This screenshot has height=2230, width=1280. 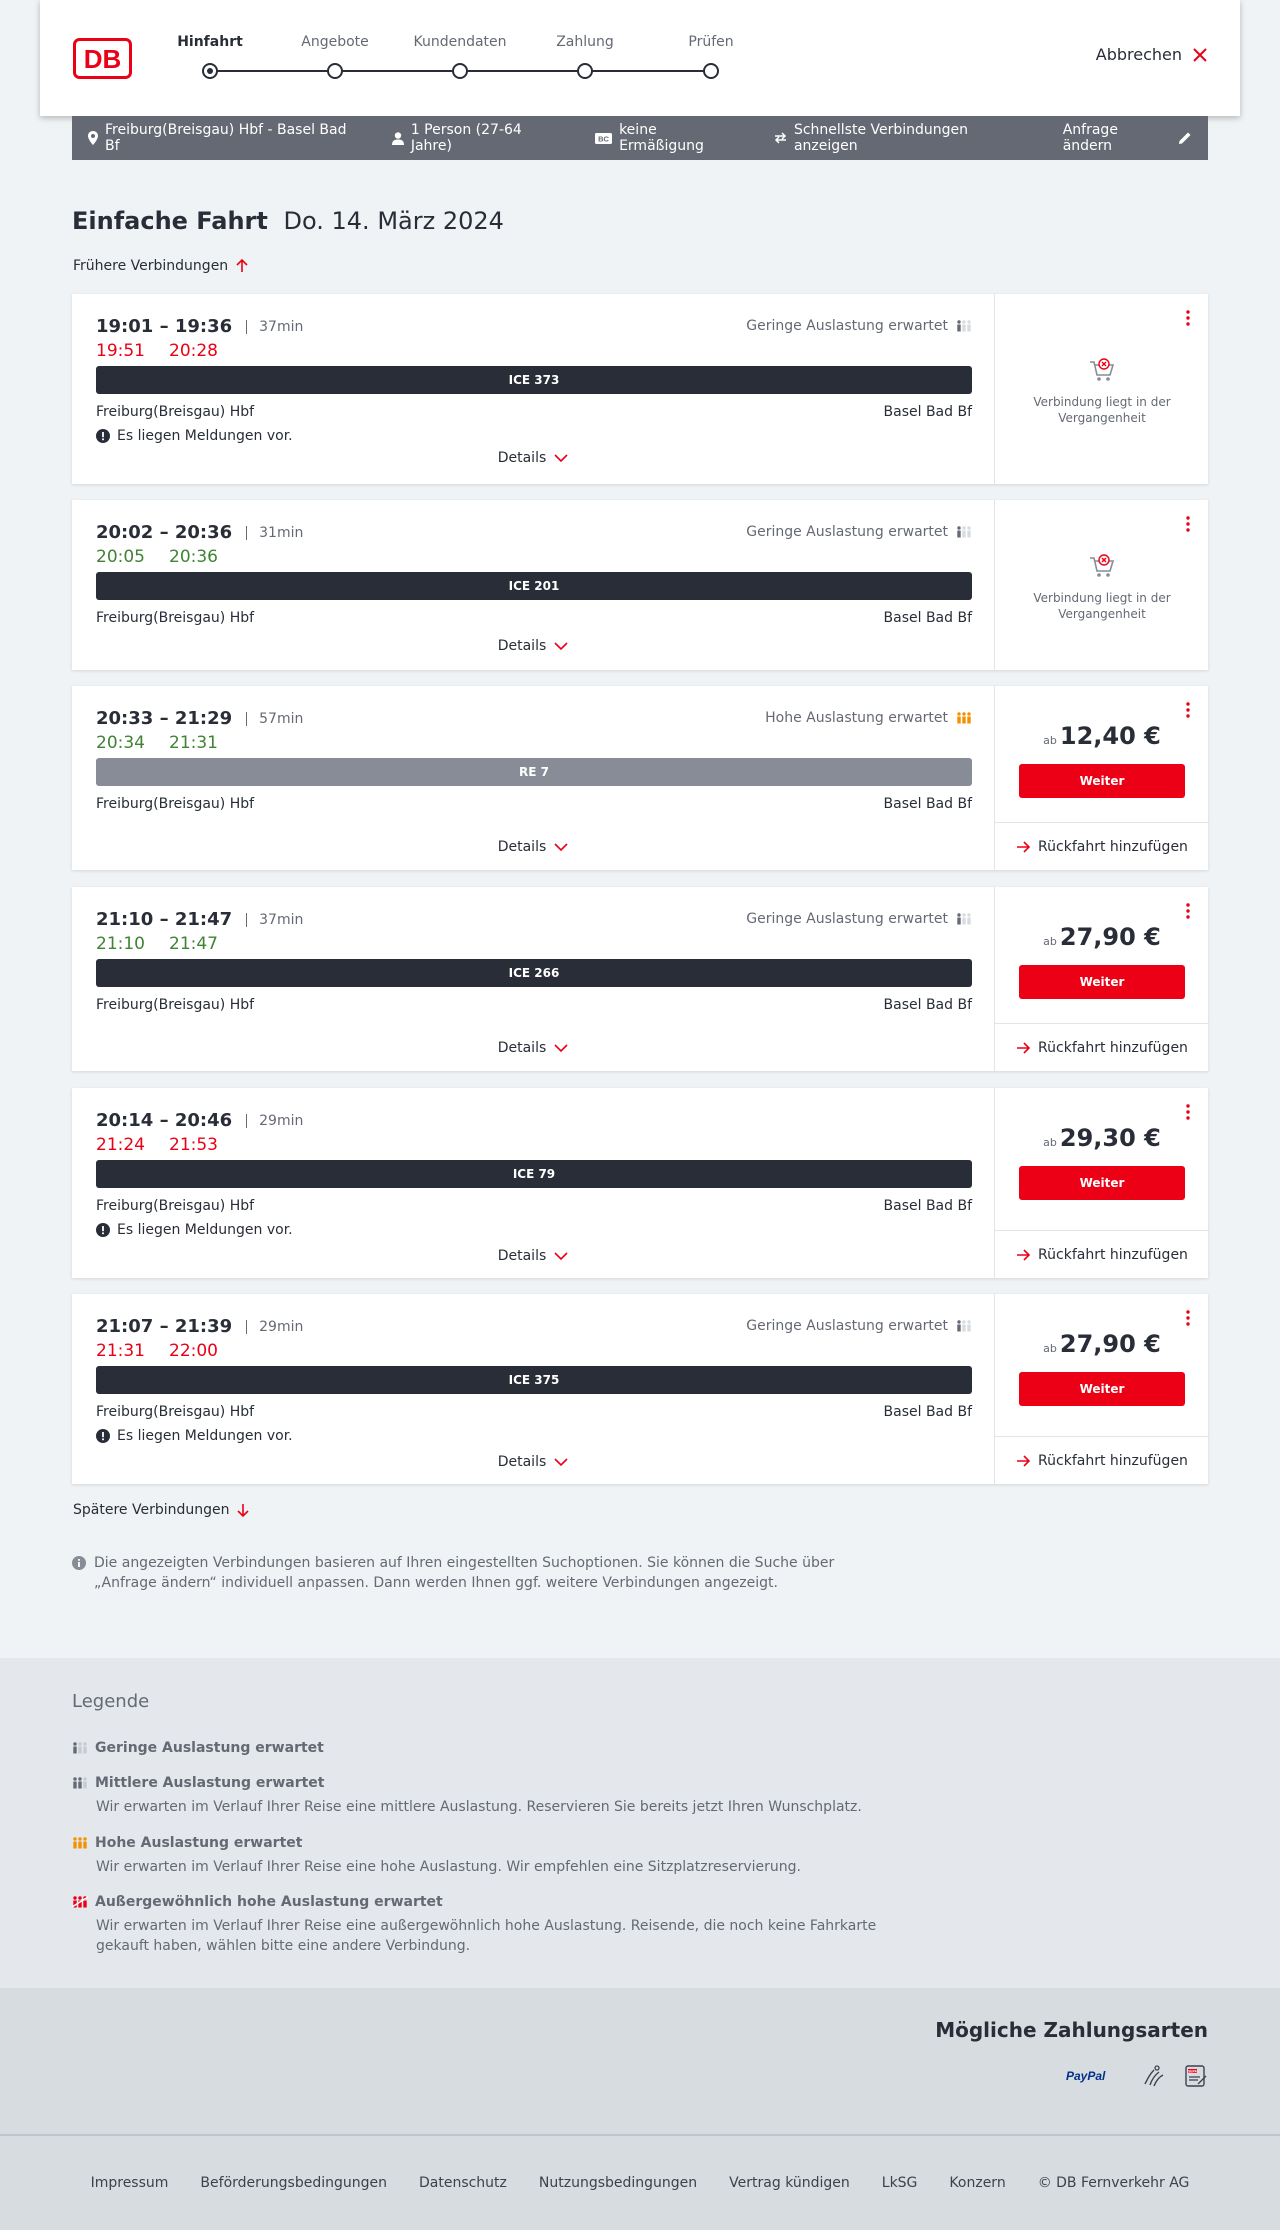 I want to click on occupancy-low-icon, so click(x=964, y=532).